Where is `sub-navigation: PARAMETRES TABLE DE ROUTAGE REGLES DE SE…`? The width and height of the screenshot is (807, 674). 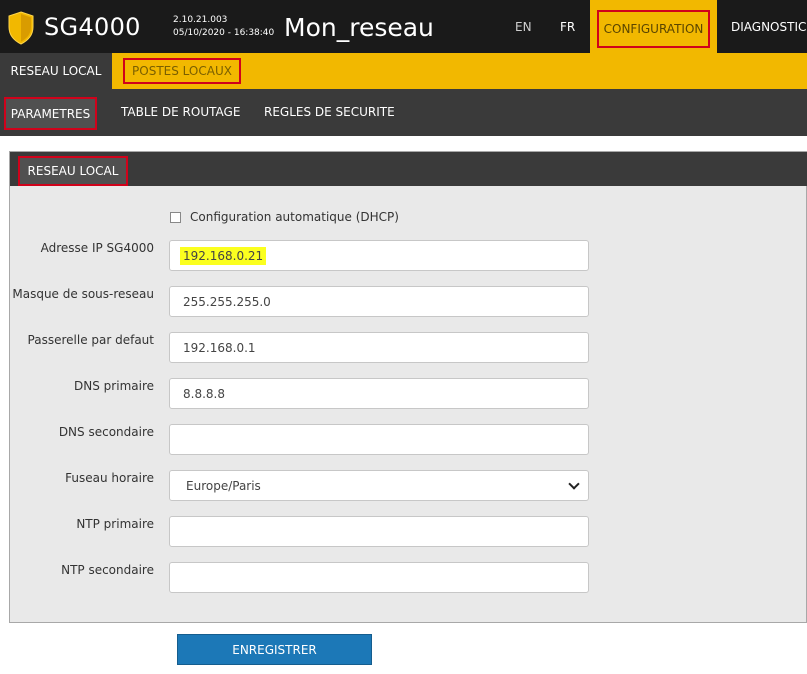
sub-navigation: PARAMETRES TABLE DE ROUTAGE REGLES DE SE… is located at coordinates (403, 112).